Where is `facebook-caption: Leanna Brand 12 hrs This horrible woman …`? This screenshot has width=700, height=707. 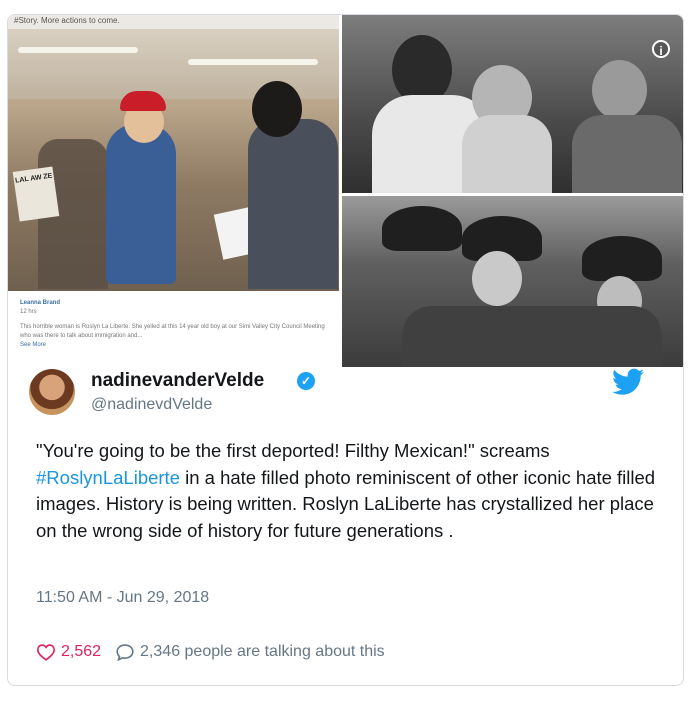 facebook-caption: Leanna Brand 12 hrs This horrible woman … is located at coordinates (175, 324).